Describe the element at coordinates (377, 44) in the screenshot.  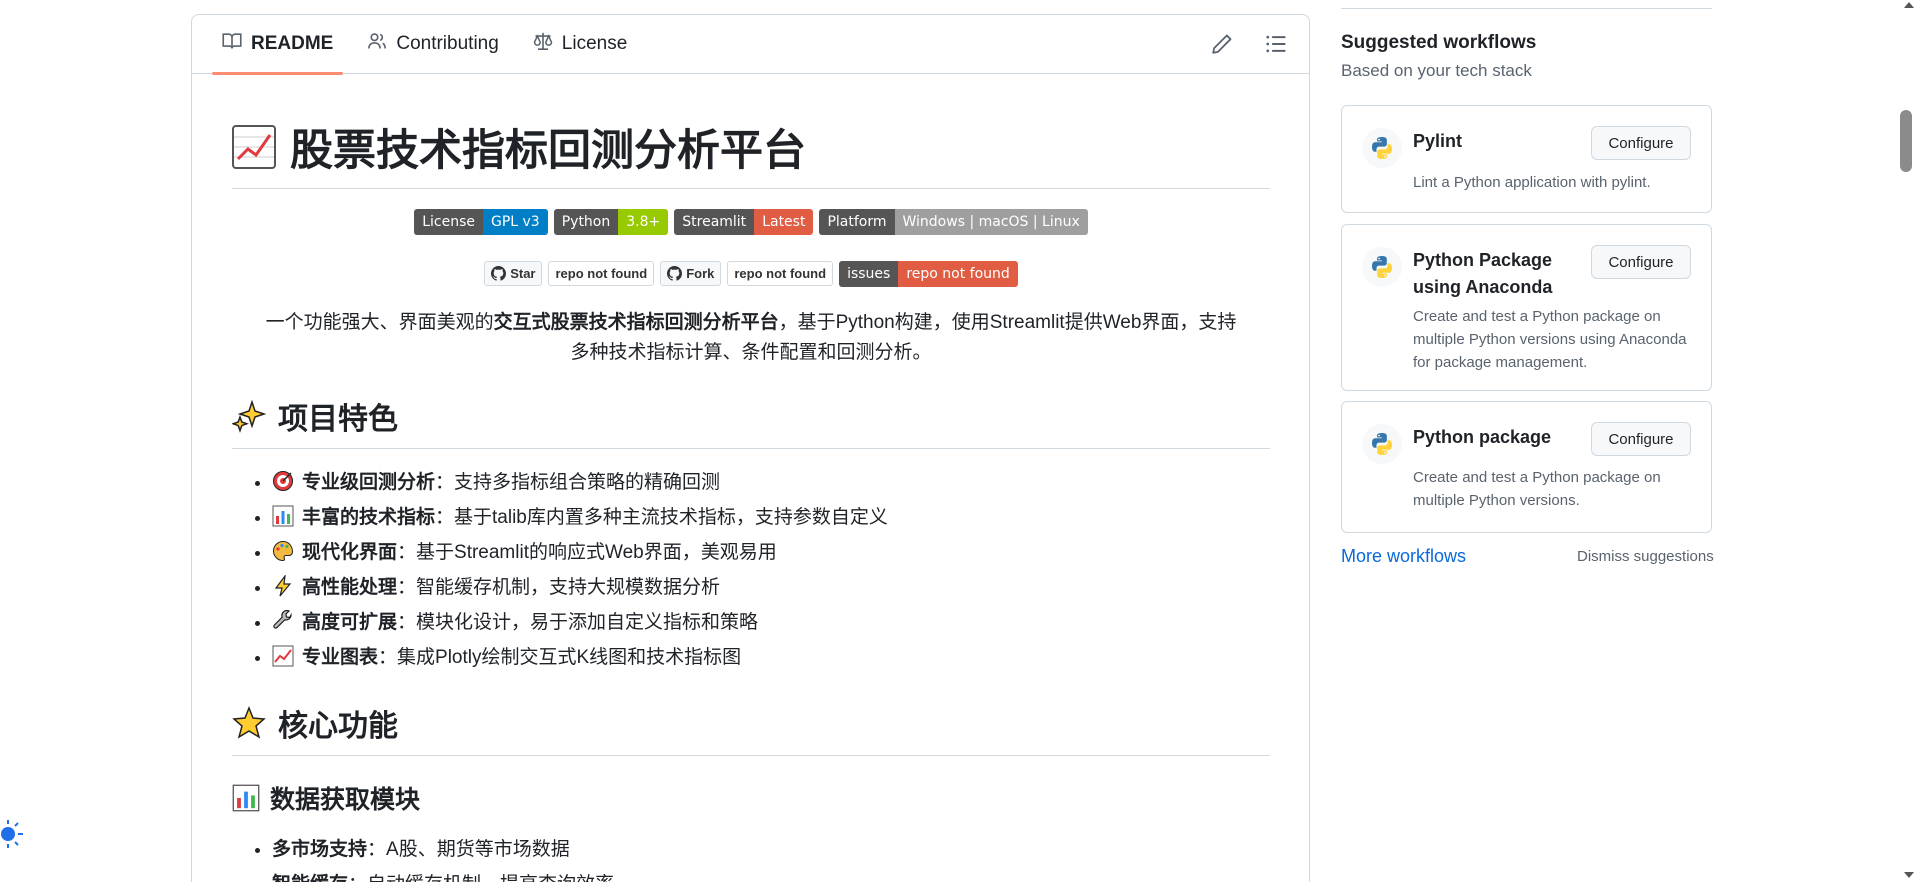
I see `people-icon` at that location.